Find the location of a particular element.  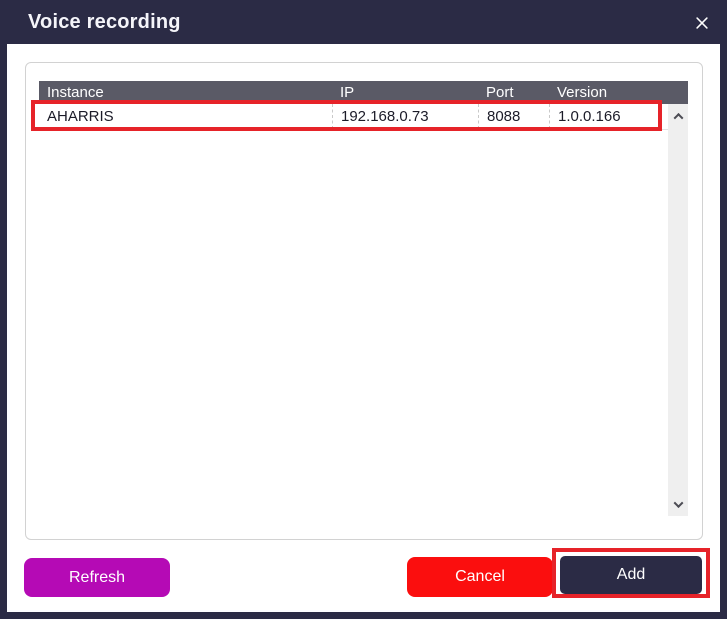

table-header-row: Instance IP Port Version is located at coordinates (363, 92).